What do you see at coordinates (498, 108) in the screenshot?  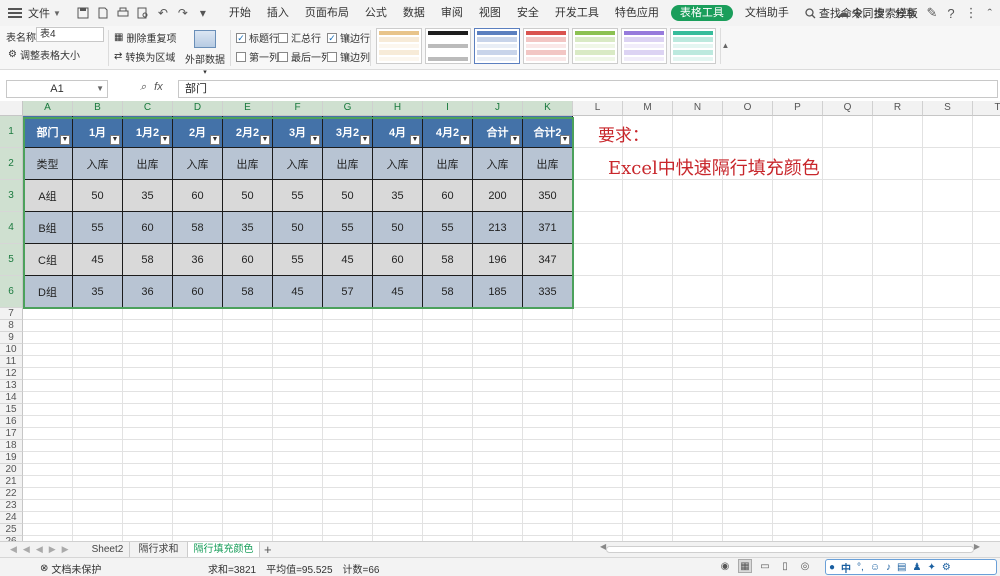 I see `column-header-j: J` at bounding box center [498, 108].